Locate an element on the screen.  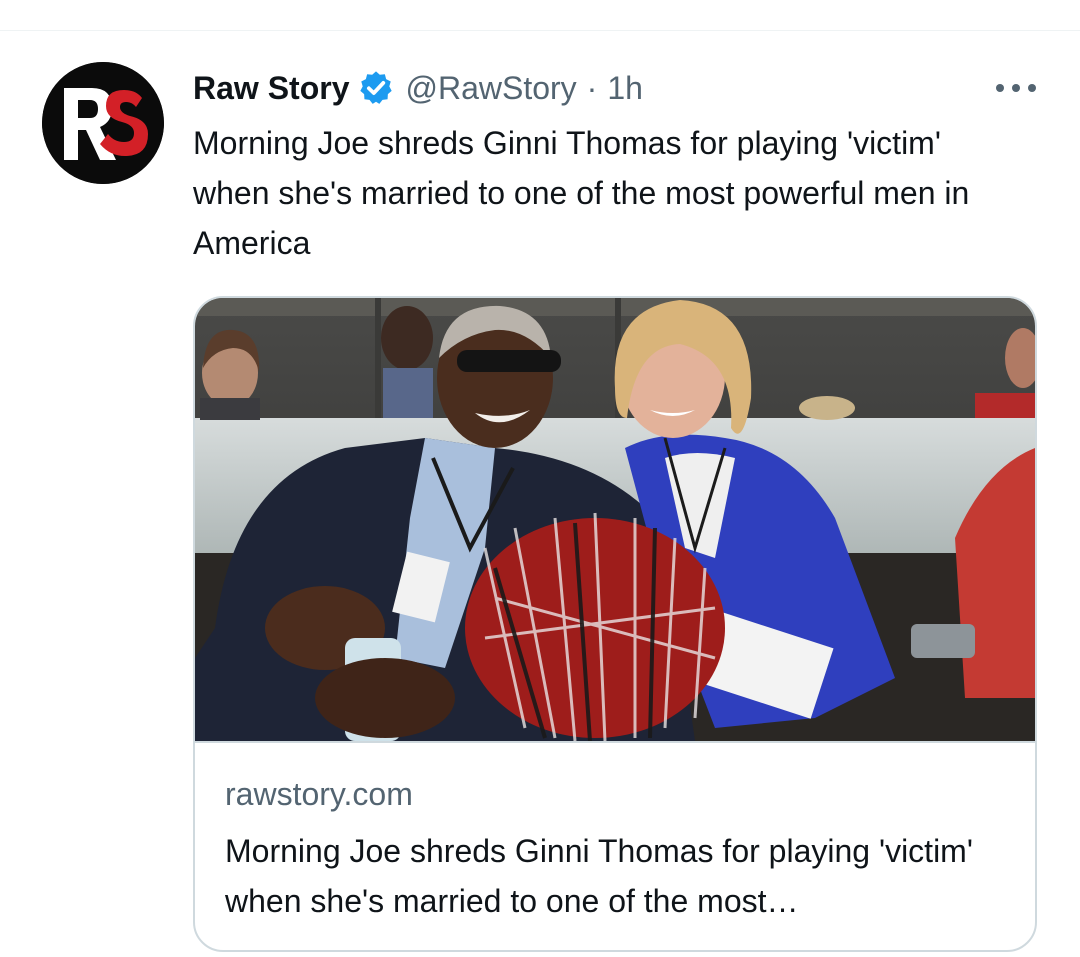
more-options-icon is located at coordinates (1016, 88).